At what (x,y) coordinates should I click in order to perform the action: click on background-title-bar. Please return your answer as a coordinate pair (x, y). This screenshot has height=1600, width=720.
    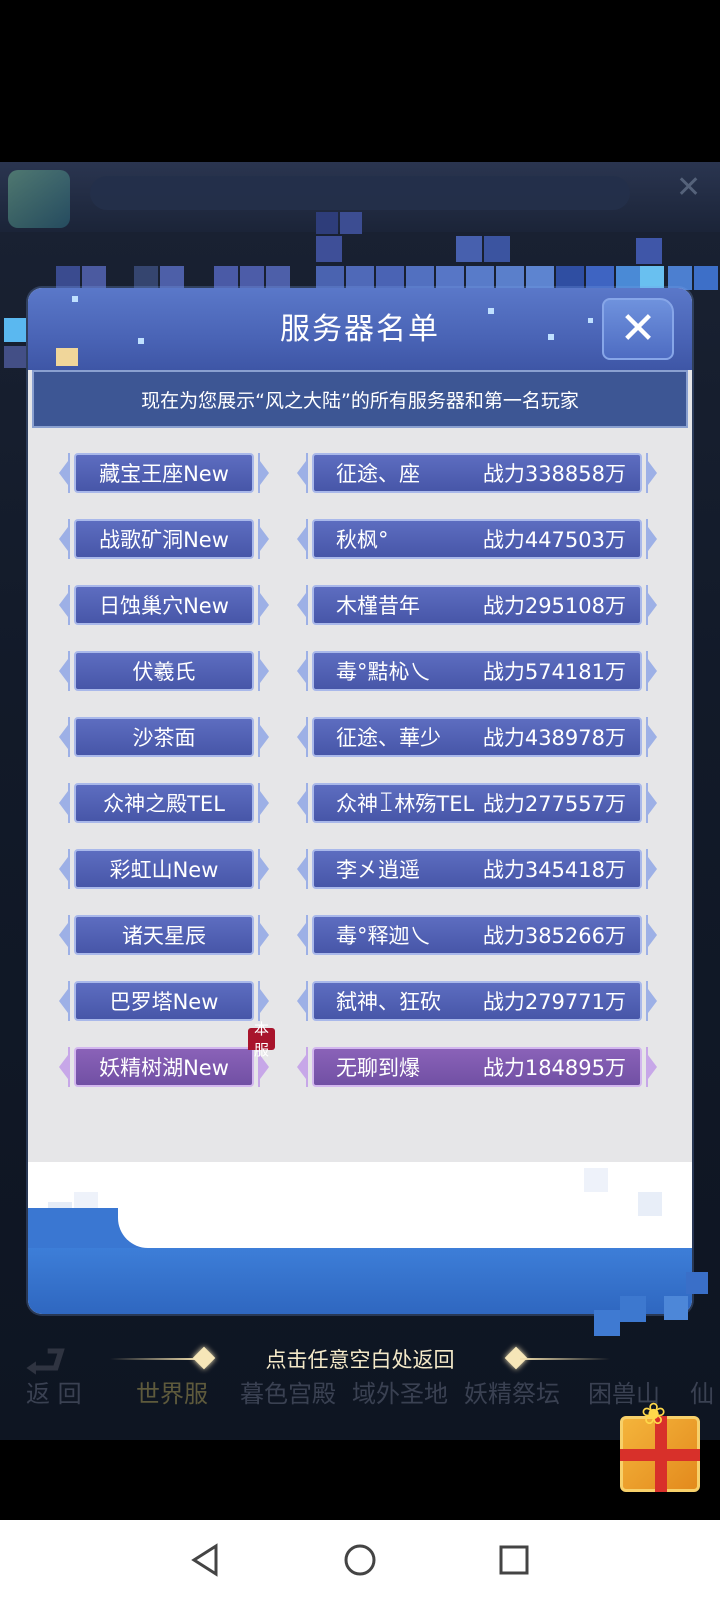
    Looking at the image, I should click on (360, 193).